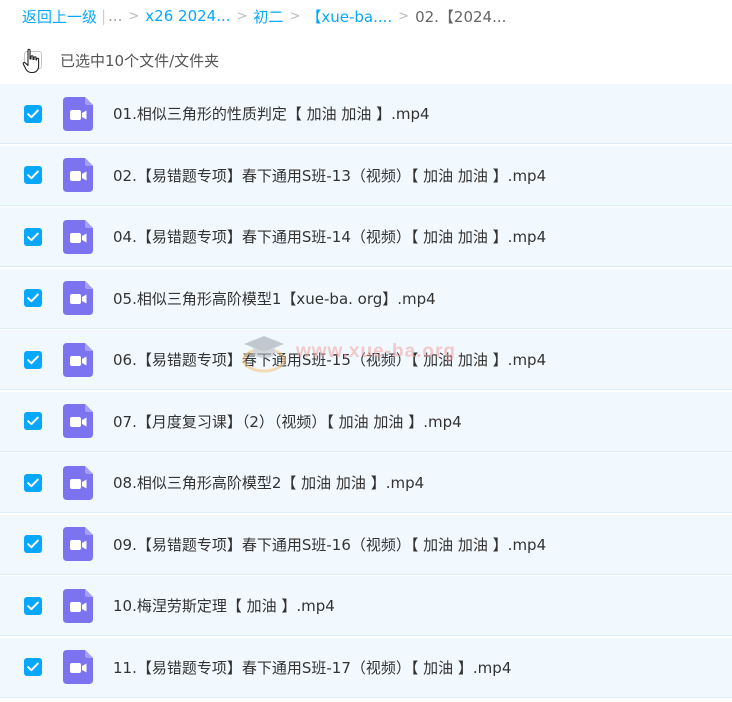 The width and height of the screenshot is (732, 702). What do you see at coordinates (366, 606) in the screenshot?
I see `file-row: 10.梅涅劳斯定理【 加油 】.mp4` at bounding box center [366, 606].